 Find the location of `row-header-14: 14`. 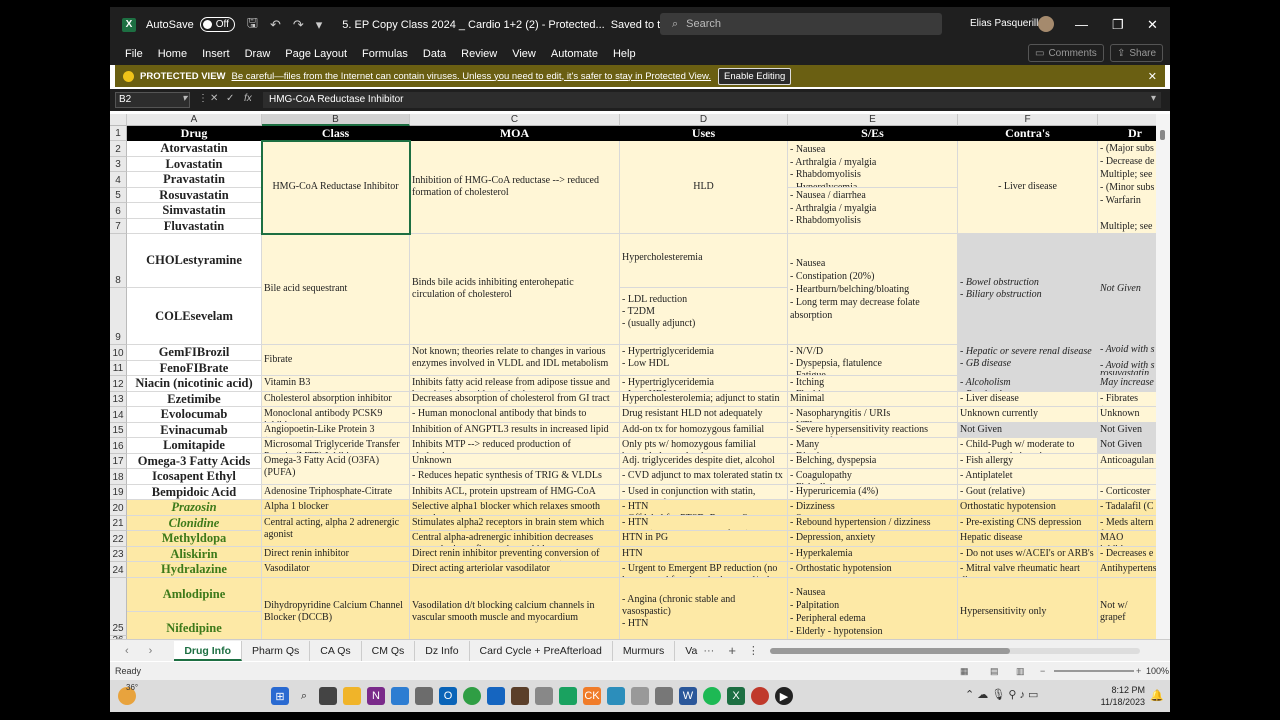

row-header-14: 14 is located at coordinates (118, 415).